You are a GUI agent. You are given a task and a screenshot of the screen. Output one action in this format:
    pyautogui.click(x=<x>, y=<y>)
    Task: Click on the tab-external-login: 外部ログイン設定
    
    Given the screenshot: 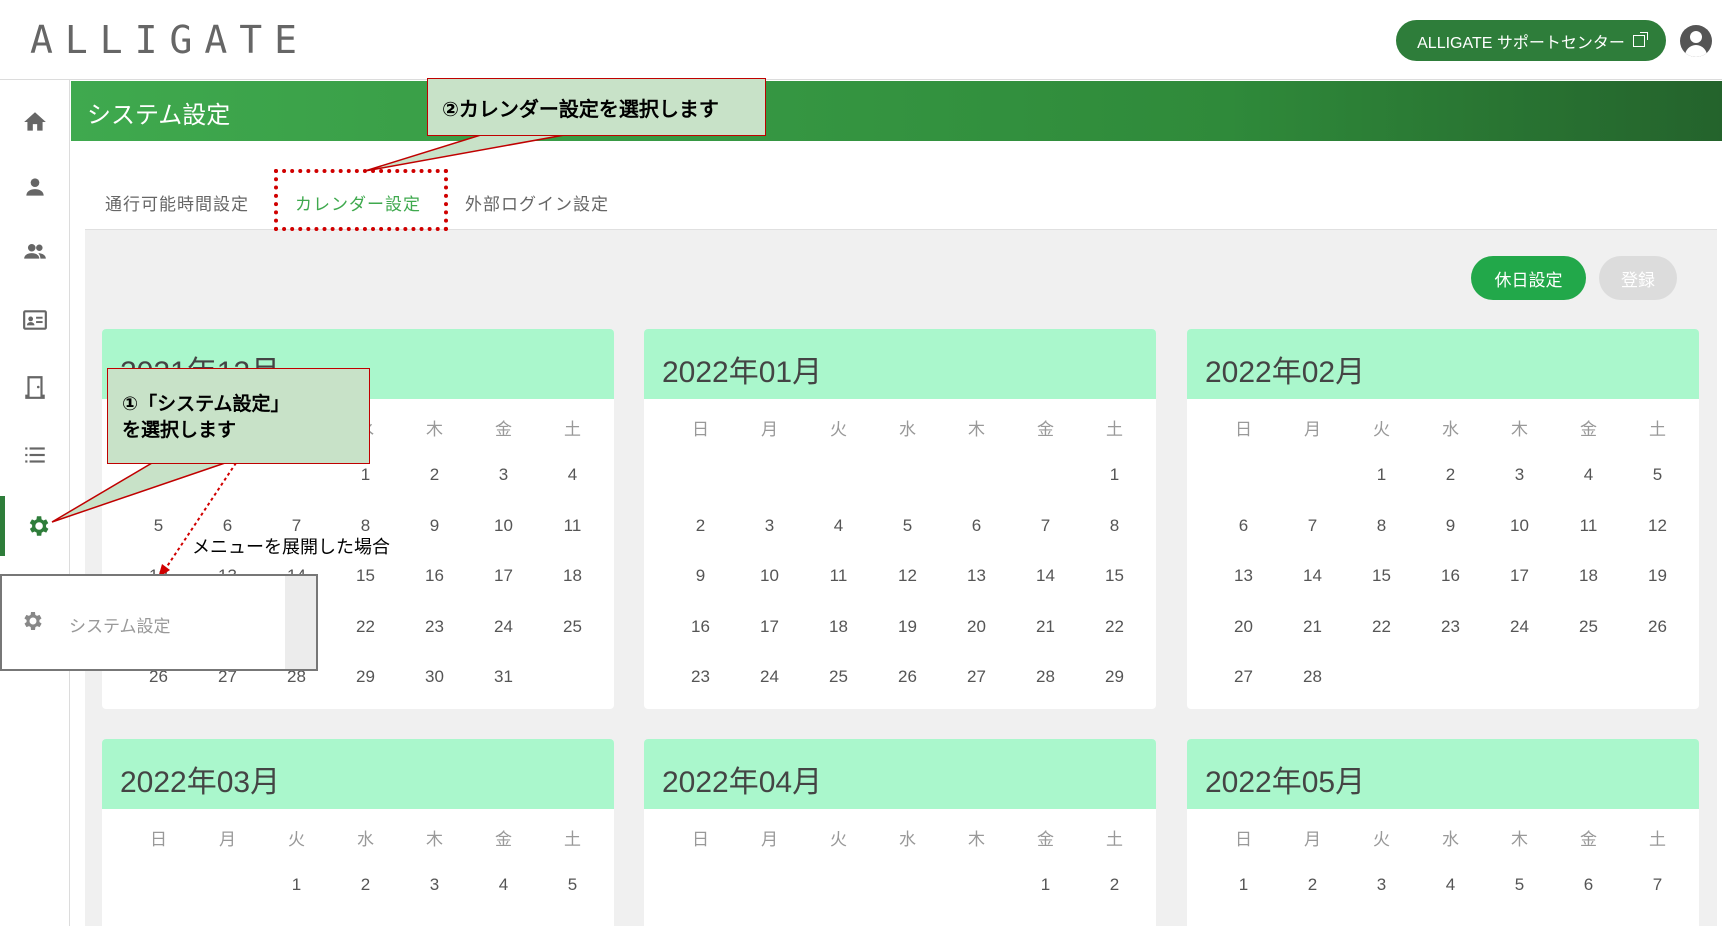 What is the action you would take?
    pyautogui.click(x=537, y=202)
    